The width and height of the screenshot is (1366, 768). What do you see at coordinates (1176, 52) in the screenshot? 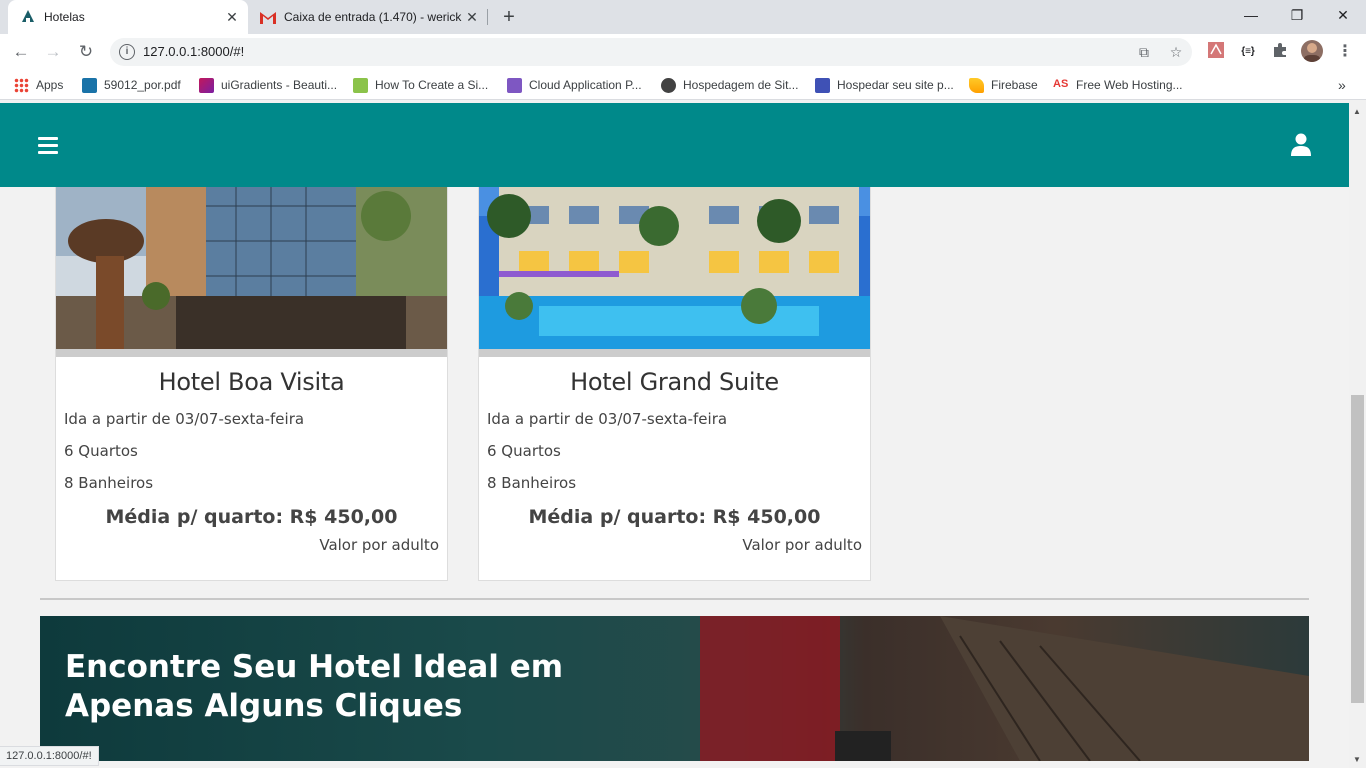
I see `bookmark-star-icon: ☆` at bounding box center [1176, 52].